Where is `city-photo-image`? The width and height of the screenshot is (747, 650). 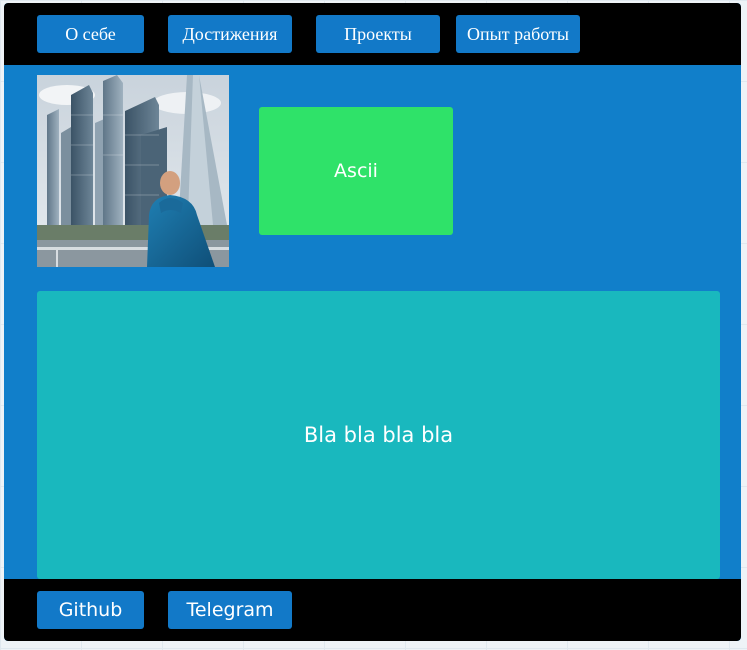
city-photo-image is located at coordinates (133, 171).